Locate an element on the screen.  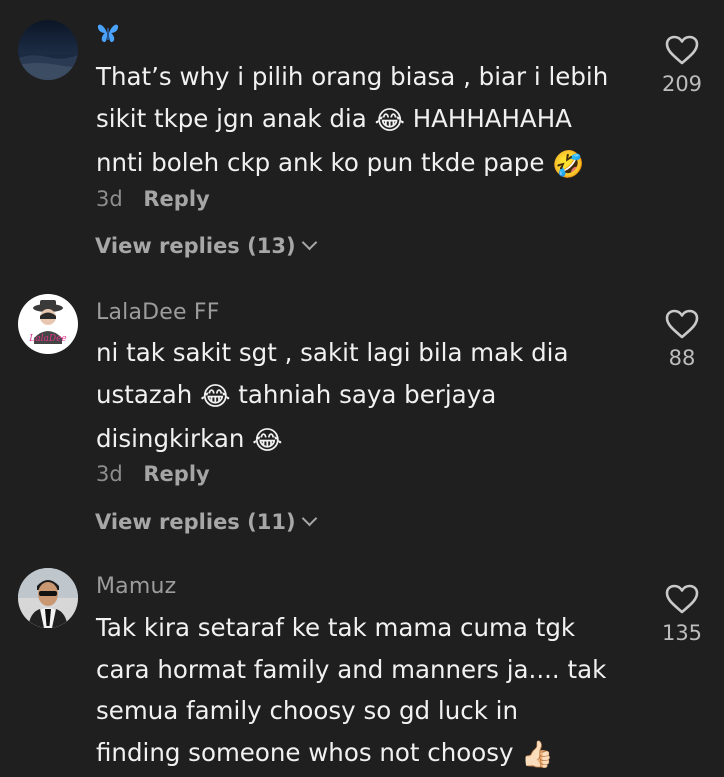
butterfly-icon is located at coordinates (108, 33).